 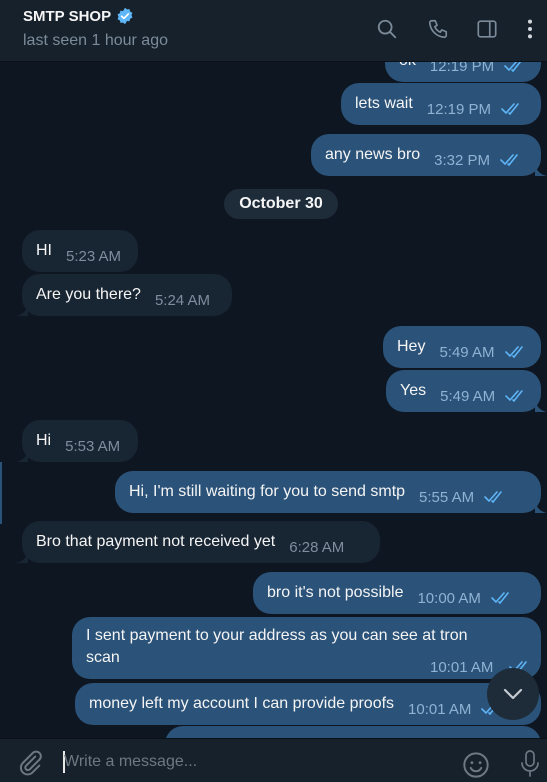 What do you see at coordinates (476, 765) in the screenshot?
I see `emoji-icon` at bounding box center [476, 765].